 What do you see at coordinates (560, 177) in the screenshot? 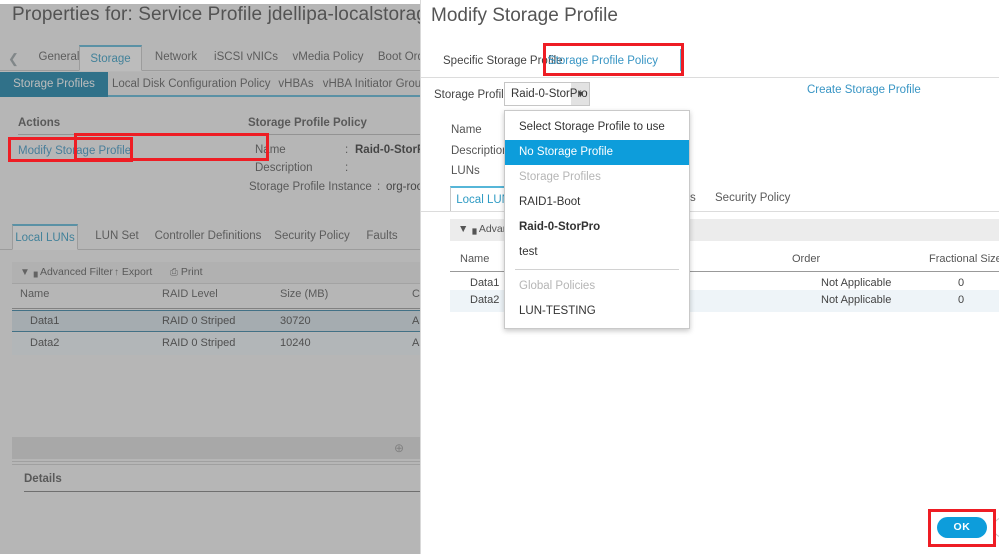
I see `dropdown-group-storage-profiles: Storage Profiles` at bounding box center [560, 177].